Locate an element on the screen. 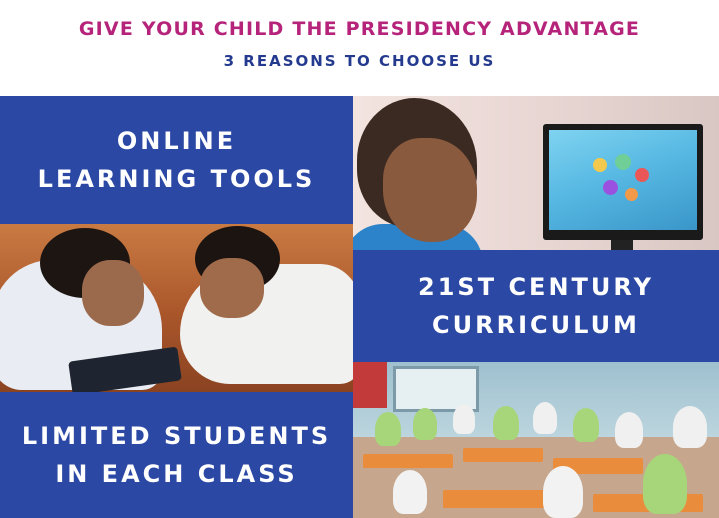 The height and width of the screenshot is (518, 719). reason-label-line: ONLINE is located at coordinates (176, 141).